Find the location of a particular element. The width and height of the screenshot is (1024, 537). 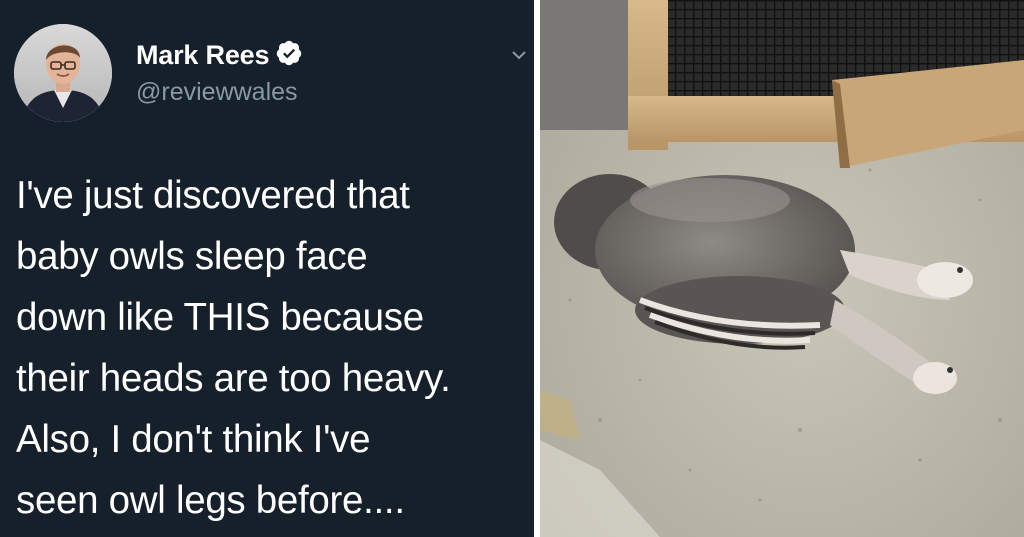

name-block: Mark Rees @reviewwales is located at coordinates (219, 72).